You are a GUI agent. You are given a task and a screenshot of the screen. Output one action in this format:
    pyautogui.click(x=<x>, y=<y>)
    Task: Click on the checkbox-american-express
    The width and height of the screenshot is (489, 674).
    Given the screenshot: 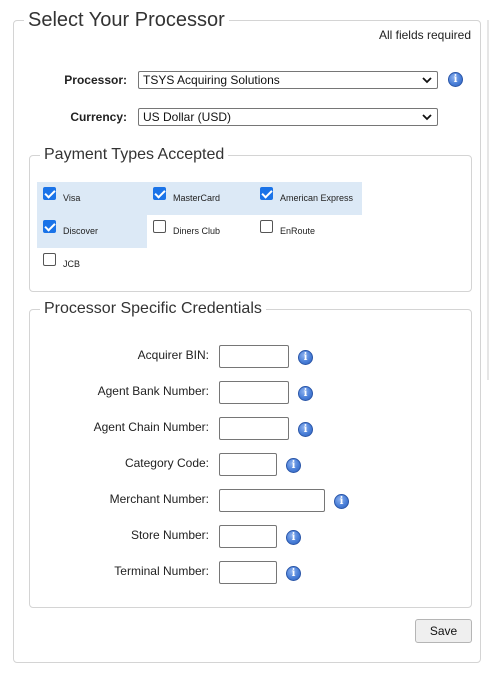 What is the action you would take?
    pyautogui.click(x=266, y=193)
    